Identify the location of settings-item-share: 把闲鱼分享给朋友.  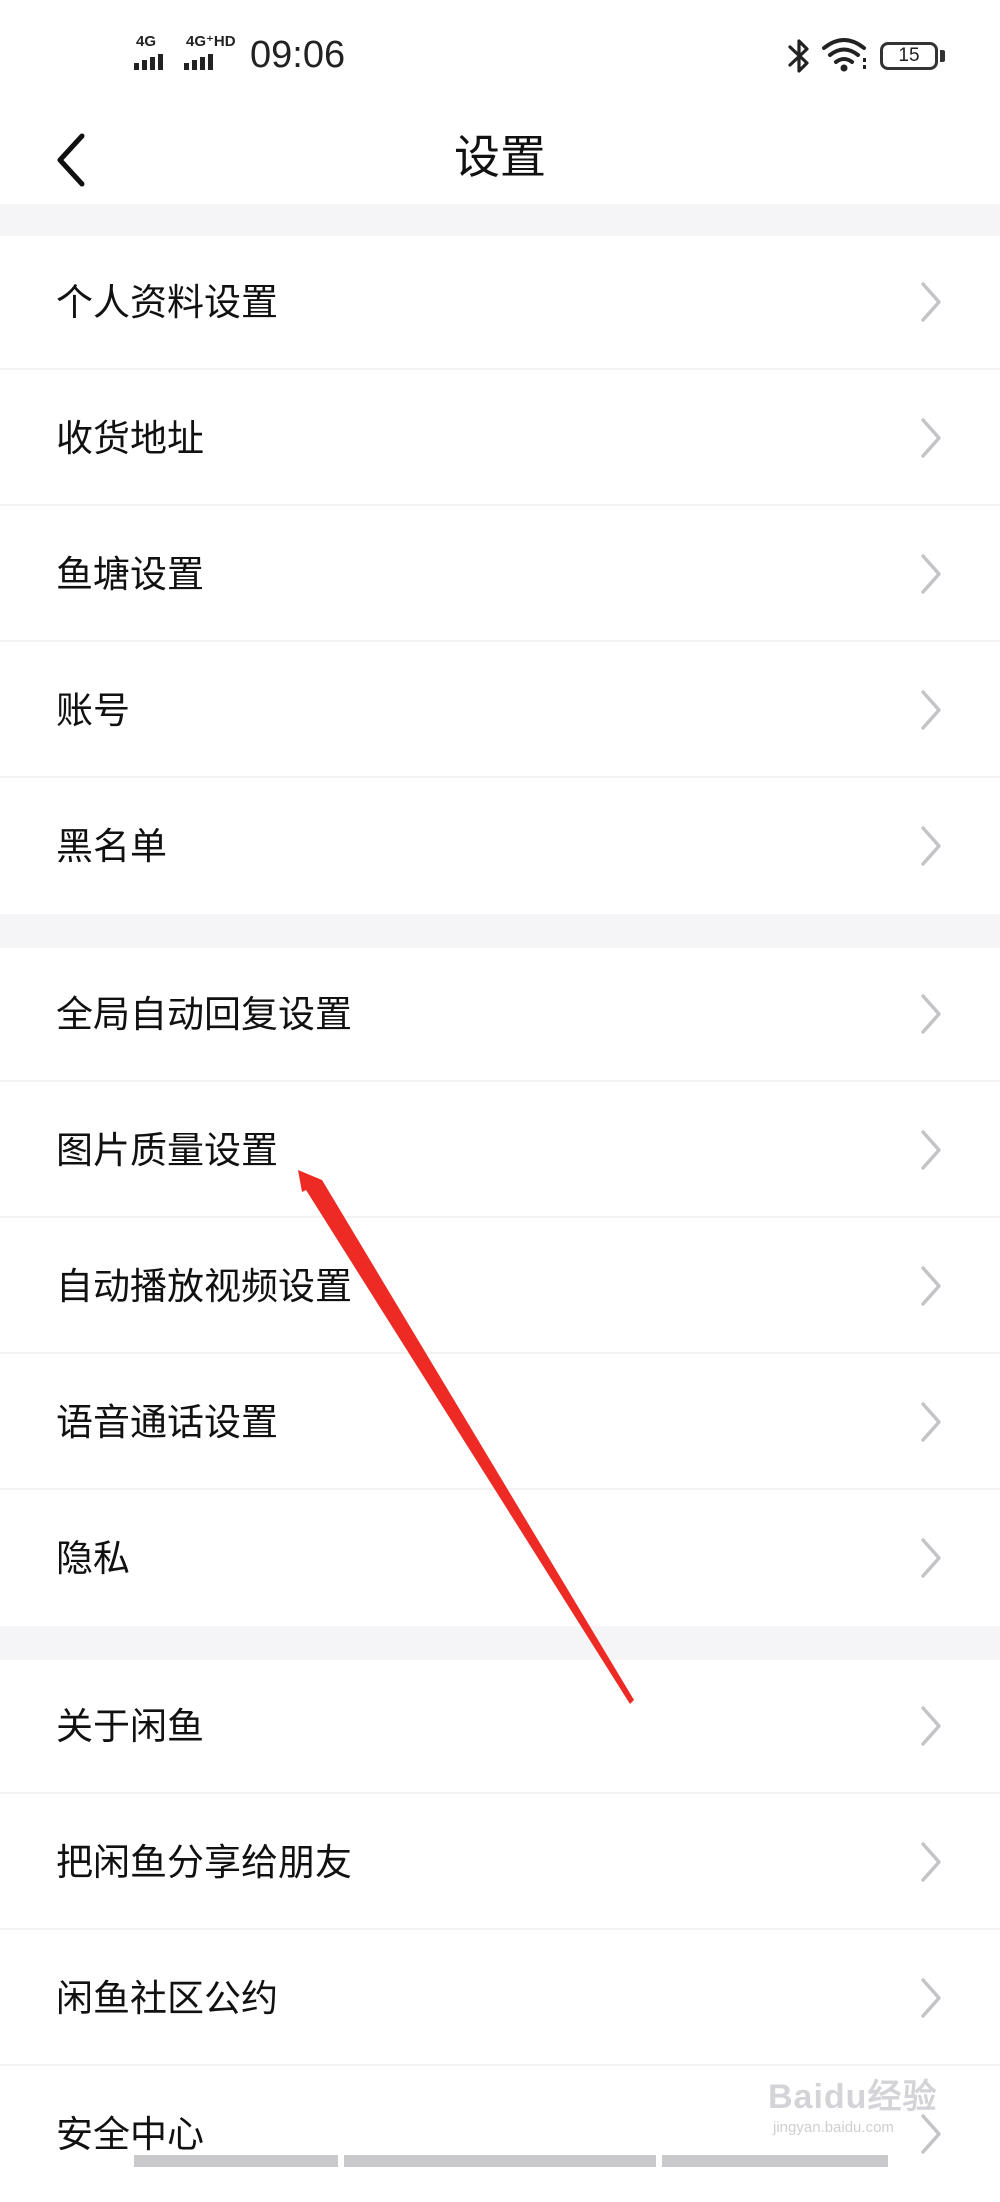
(500, 1863).